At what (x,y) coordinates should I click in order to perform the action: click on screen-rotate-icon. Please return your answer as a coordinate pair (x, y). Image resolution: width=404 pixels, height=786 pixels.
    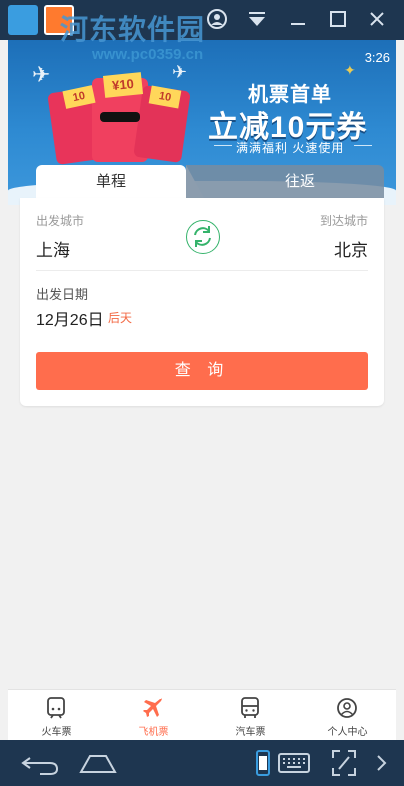
    Looking at the image, I should click on (263, 763).